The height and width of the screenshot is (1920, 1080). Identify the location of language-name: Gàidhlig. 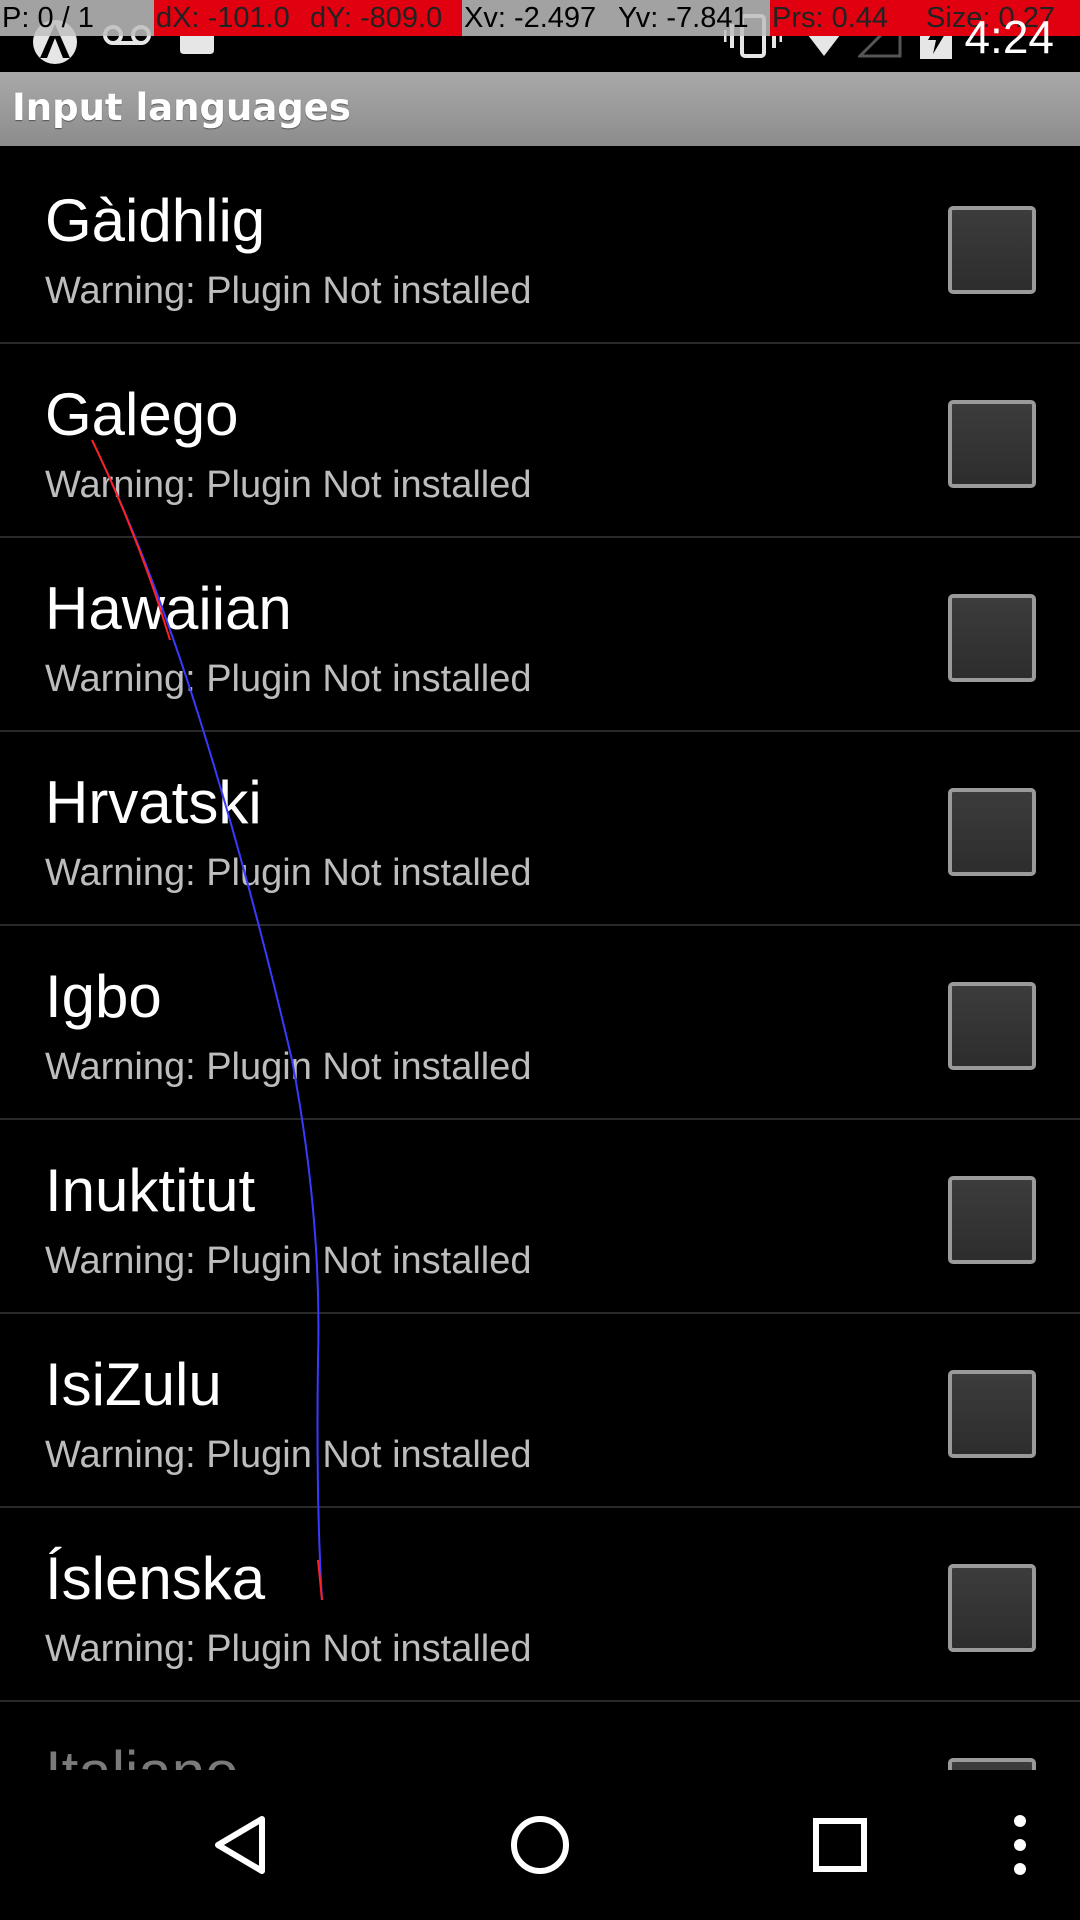
(155, 220).